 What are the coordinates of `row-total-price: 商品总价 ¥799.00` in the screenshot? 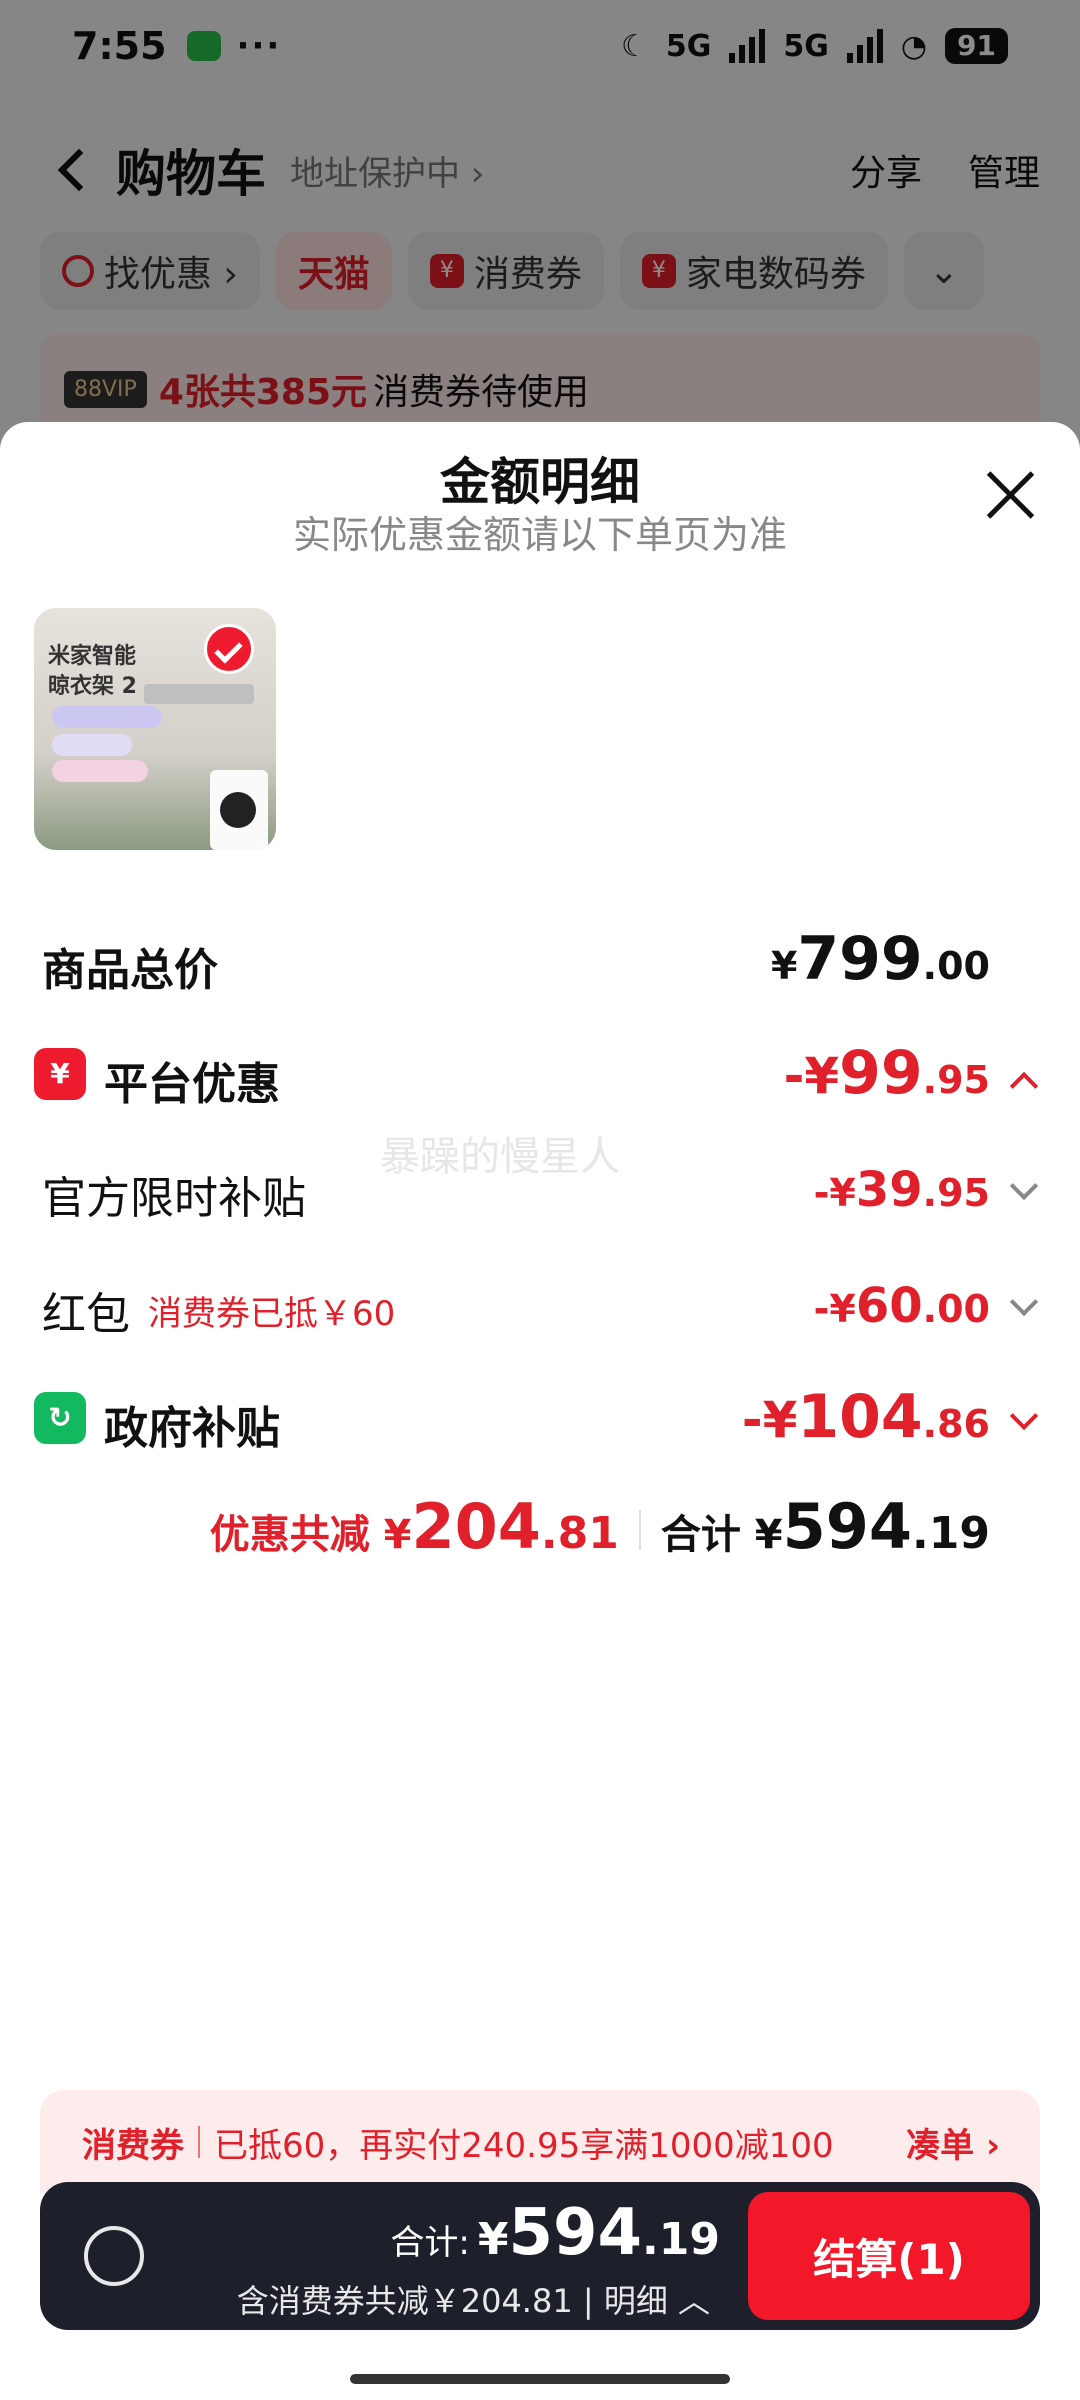 It's located at (540, 964).